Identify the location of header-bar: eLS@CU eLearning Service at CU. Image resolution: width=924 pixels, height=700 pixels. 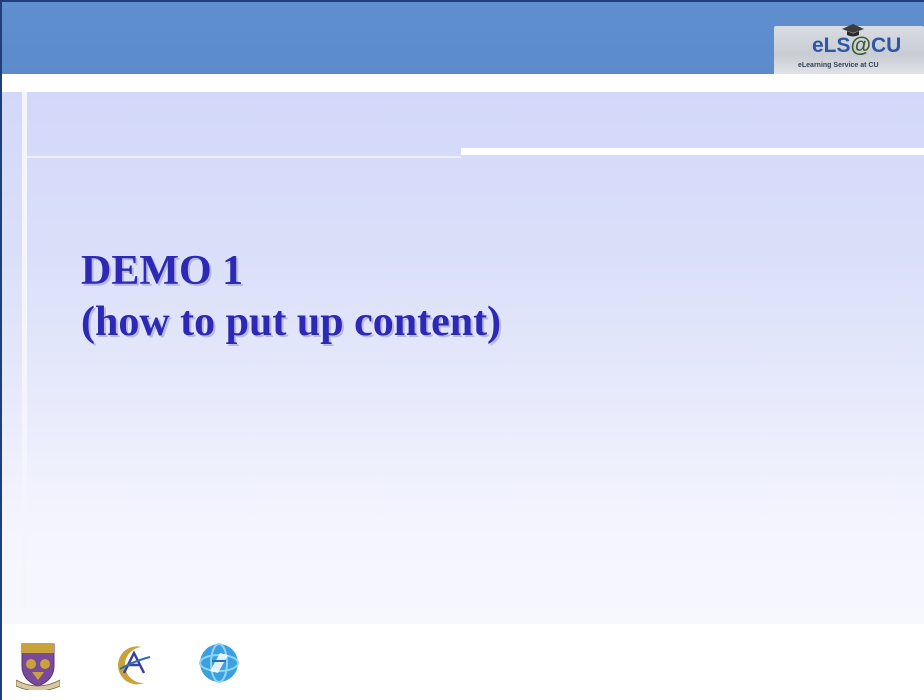
(463, 40).